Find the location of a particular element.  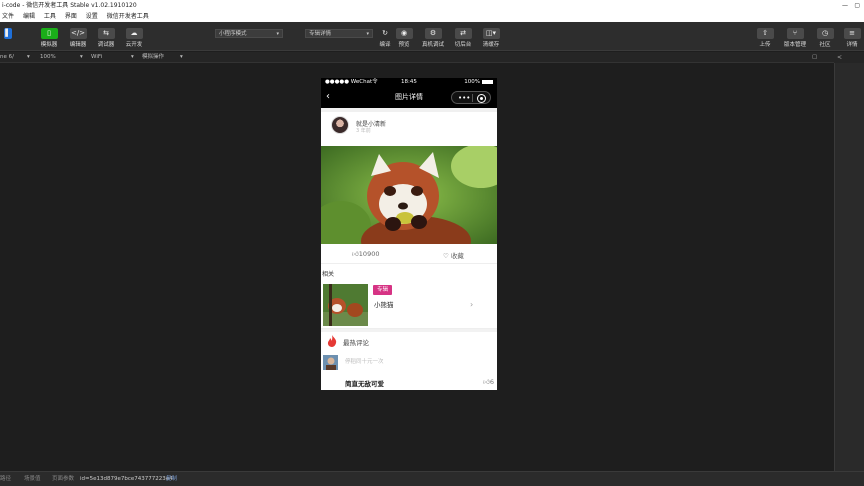

close-target-icon is located at coordinates (481, 98).